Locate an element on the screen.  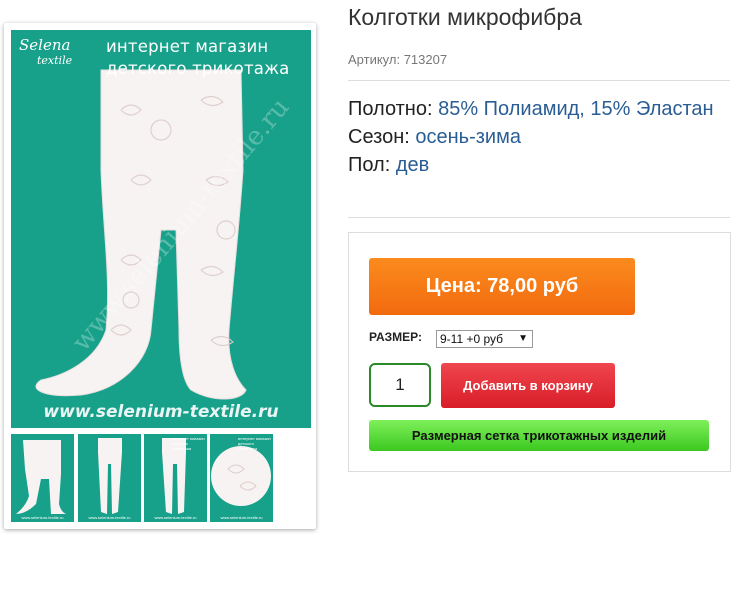
brand-logo: Selena textile is located at coordinates (45, 51).